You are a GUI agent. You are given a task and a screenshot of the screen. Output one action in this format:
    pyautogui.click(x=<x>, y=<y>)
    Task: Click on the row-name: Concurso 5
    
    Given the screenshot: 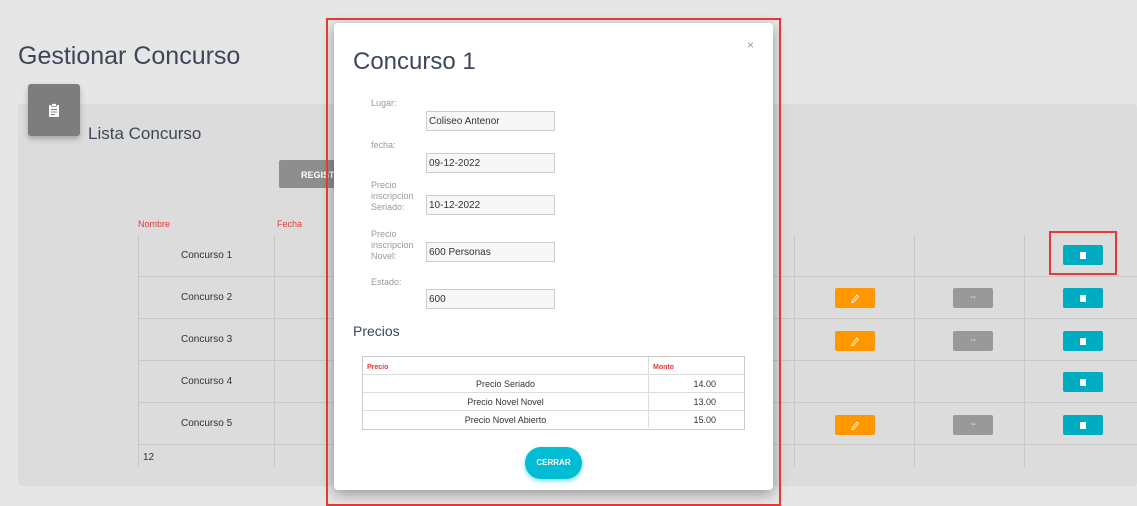 What is the action you would take?
    pyautogui.click(x=207, y=423)
    